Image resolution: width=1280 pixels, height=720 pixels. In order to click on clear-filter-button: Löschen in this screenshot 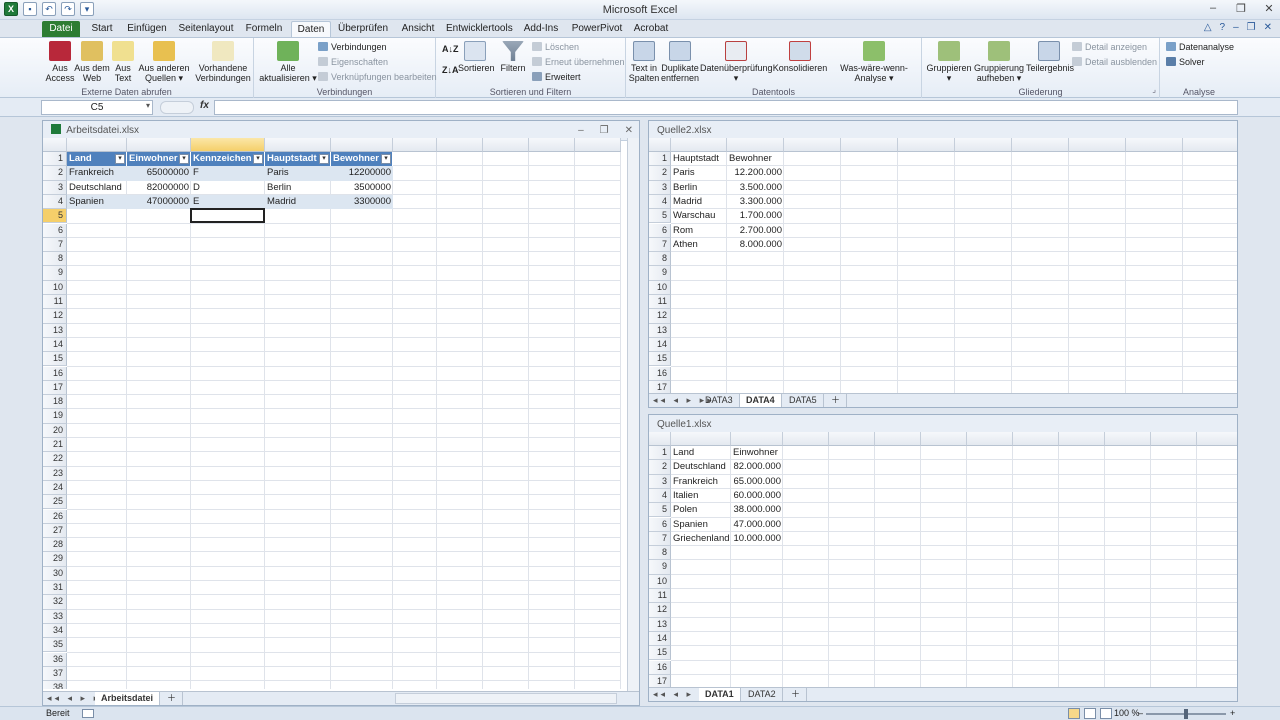, I will do `click(555, 47)`.